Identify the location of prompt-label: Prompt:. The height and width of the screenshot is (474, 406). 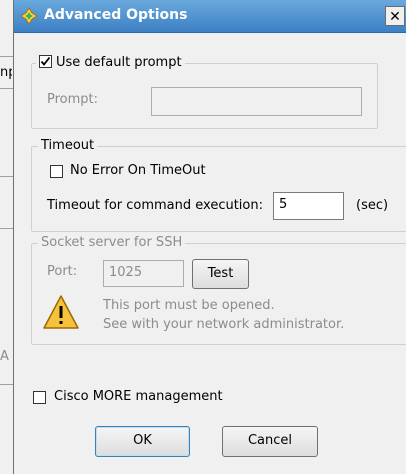
(73, 99).